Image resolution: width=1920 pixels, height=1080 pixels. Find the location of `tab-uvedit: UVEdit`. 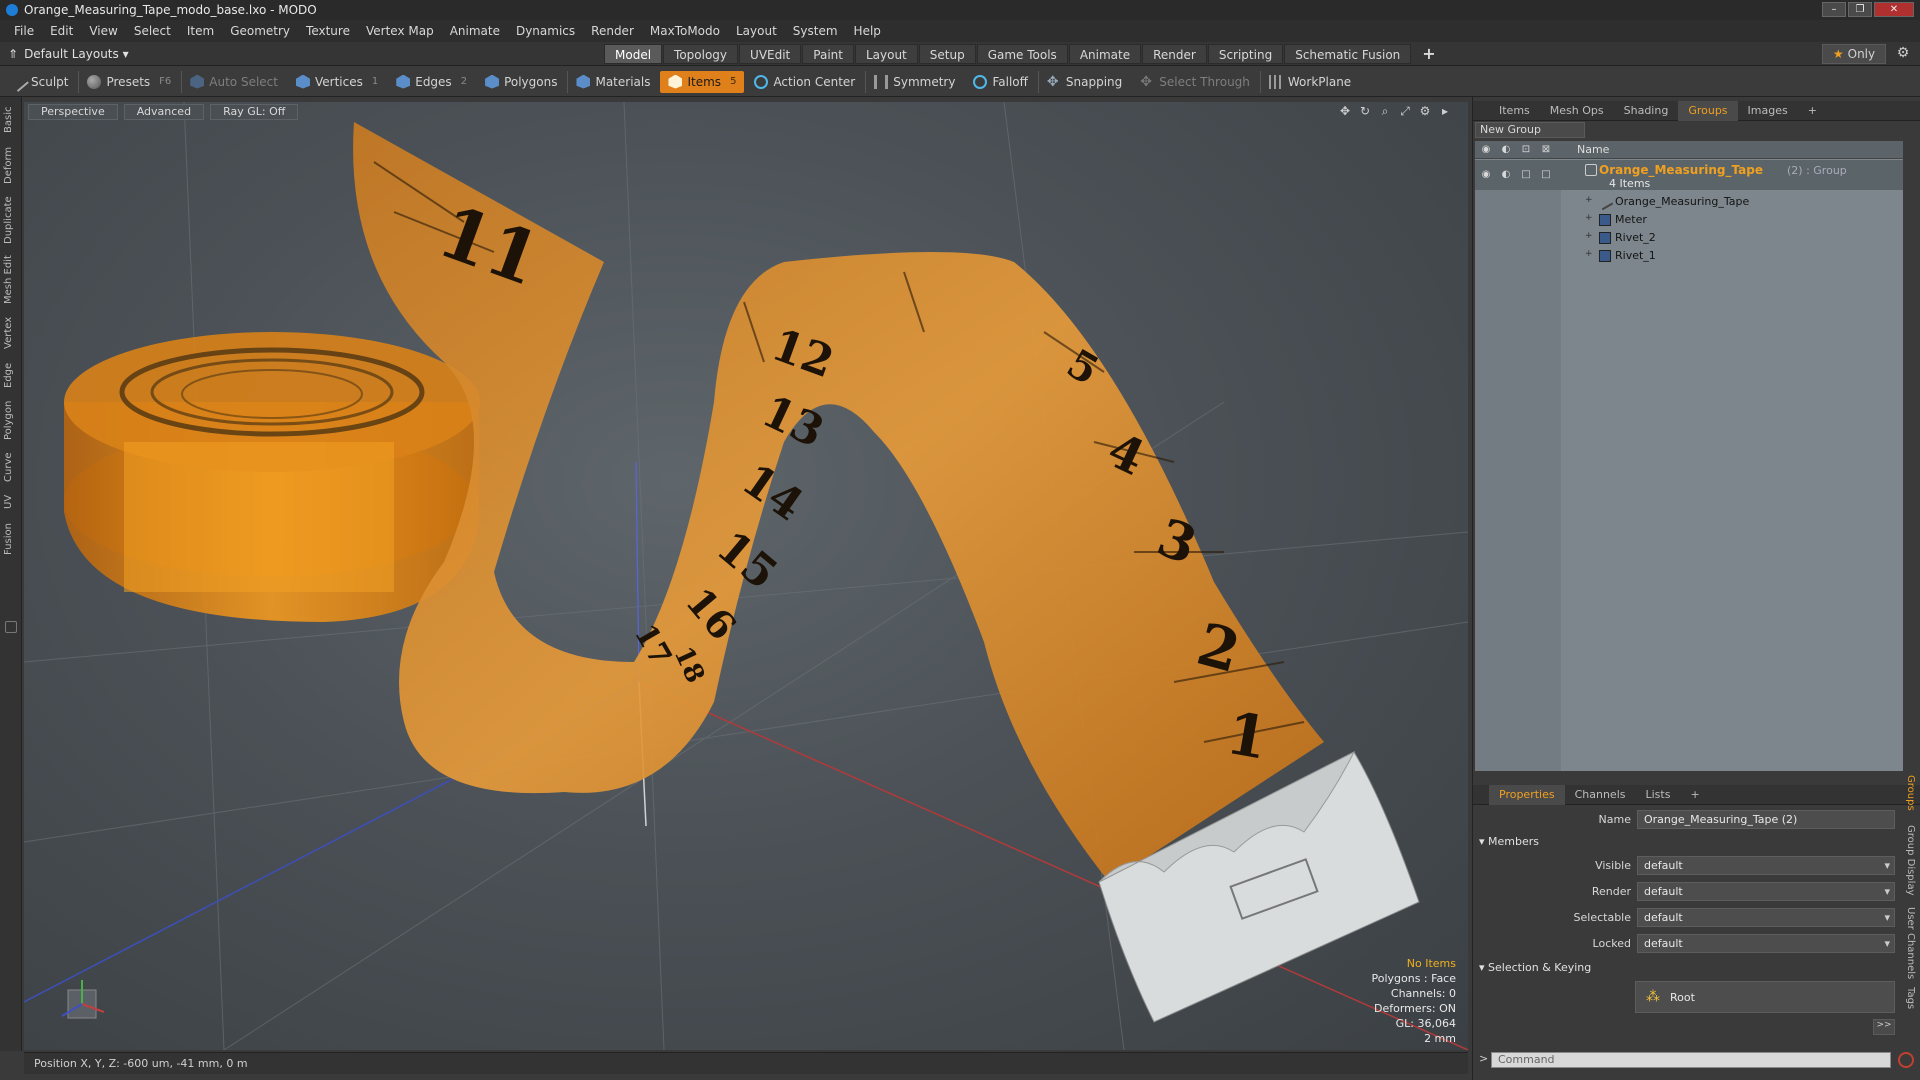

tab-uvedit: UVEdit is located at coordinates (770, 54).